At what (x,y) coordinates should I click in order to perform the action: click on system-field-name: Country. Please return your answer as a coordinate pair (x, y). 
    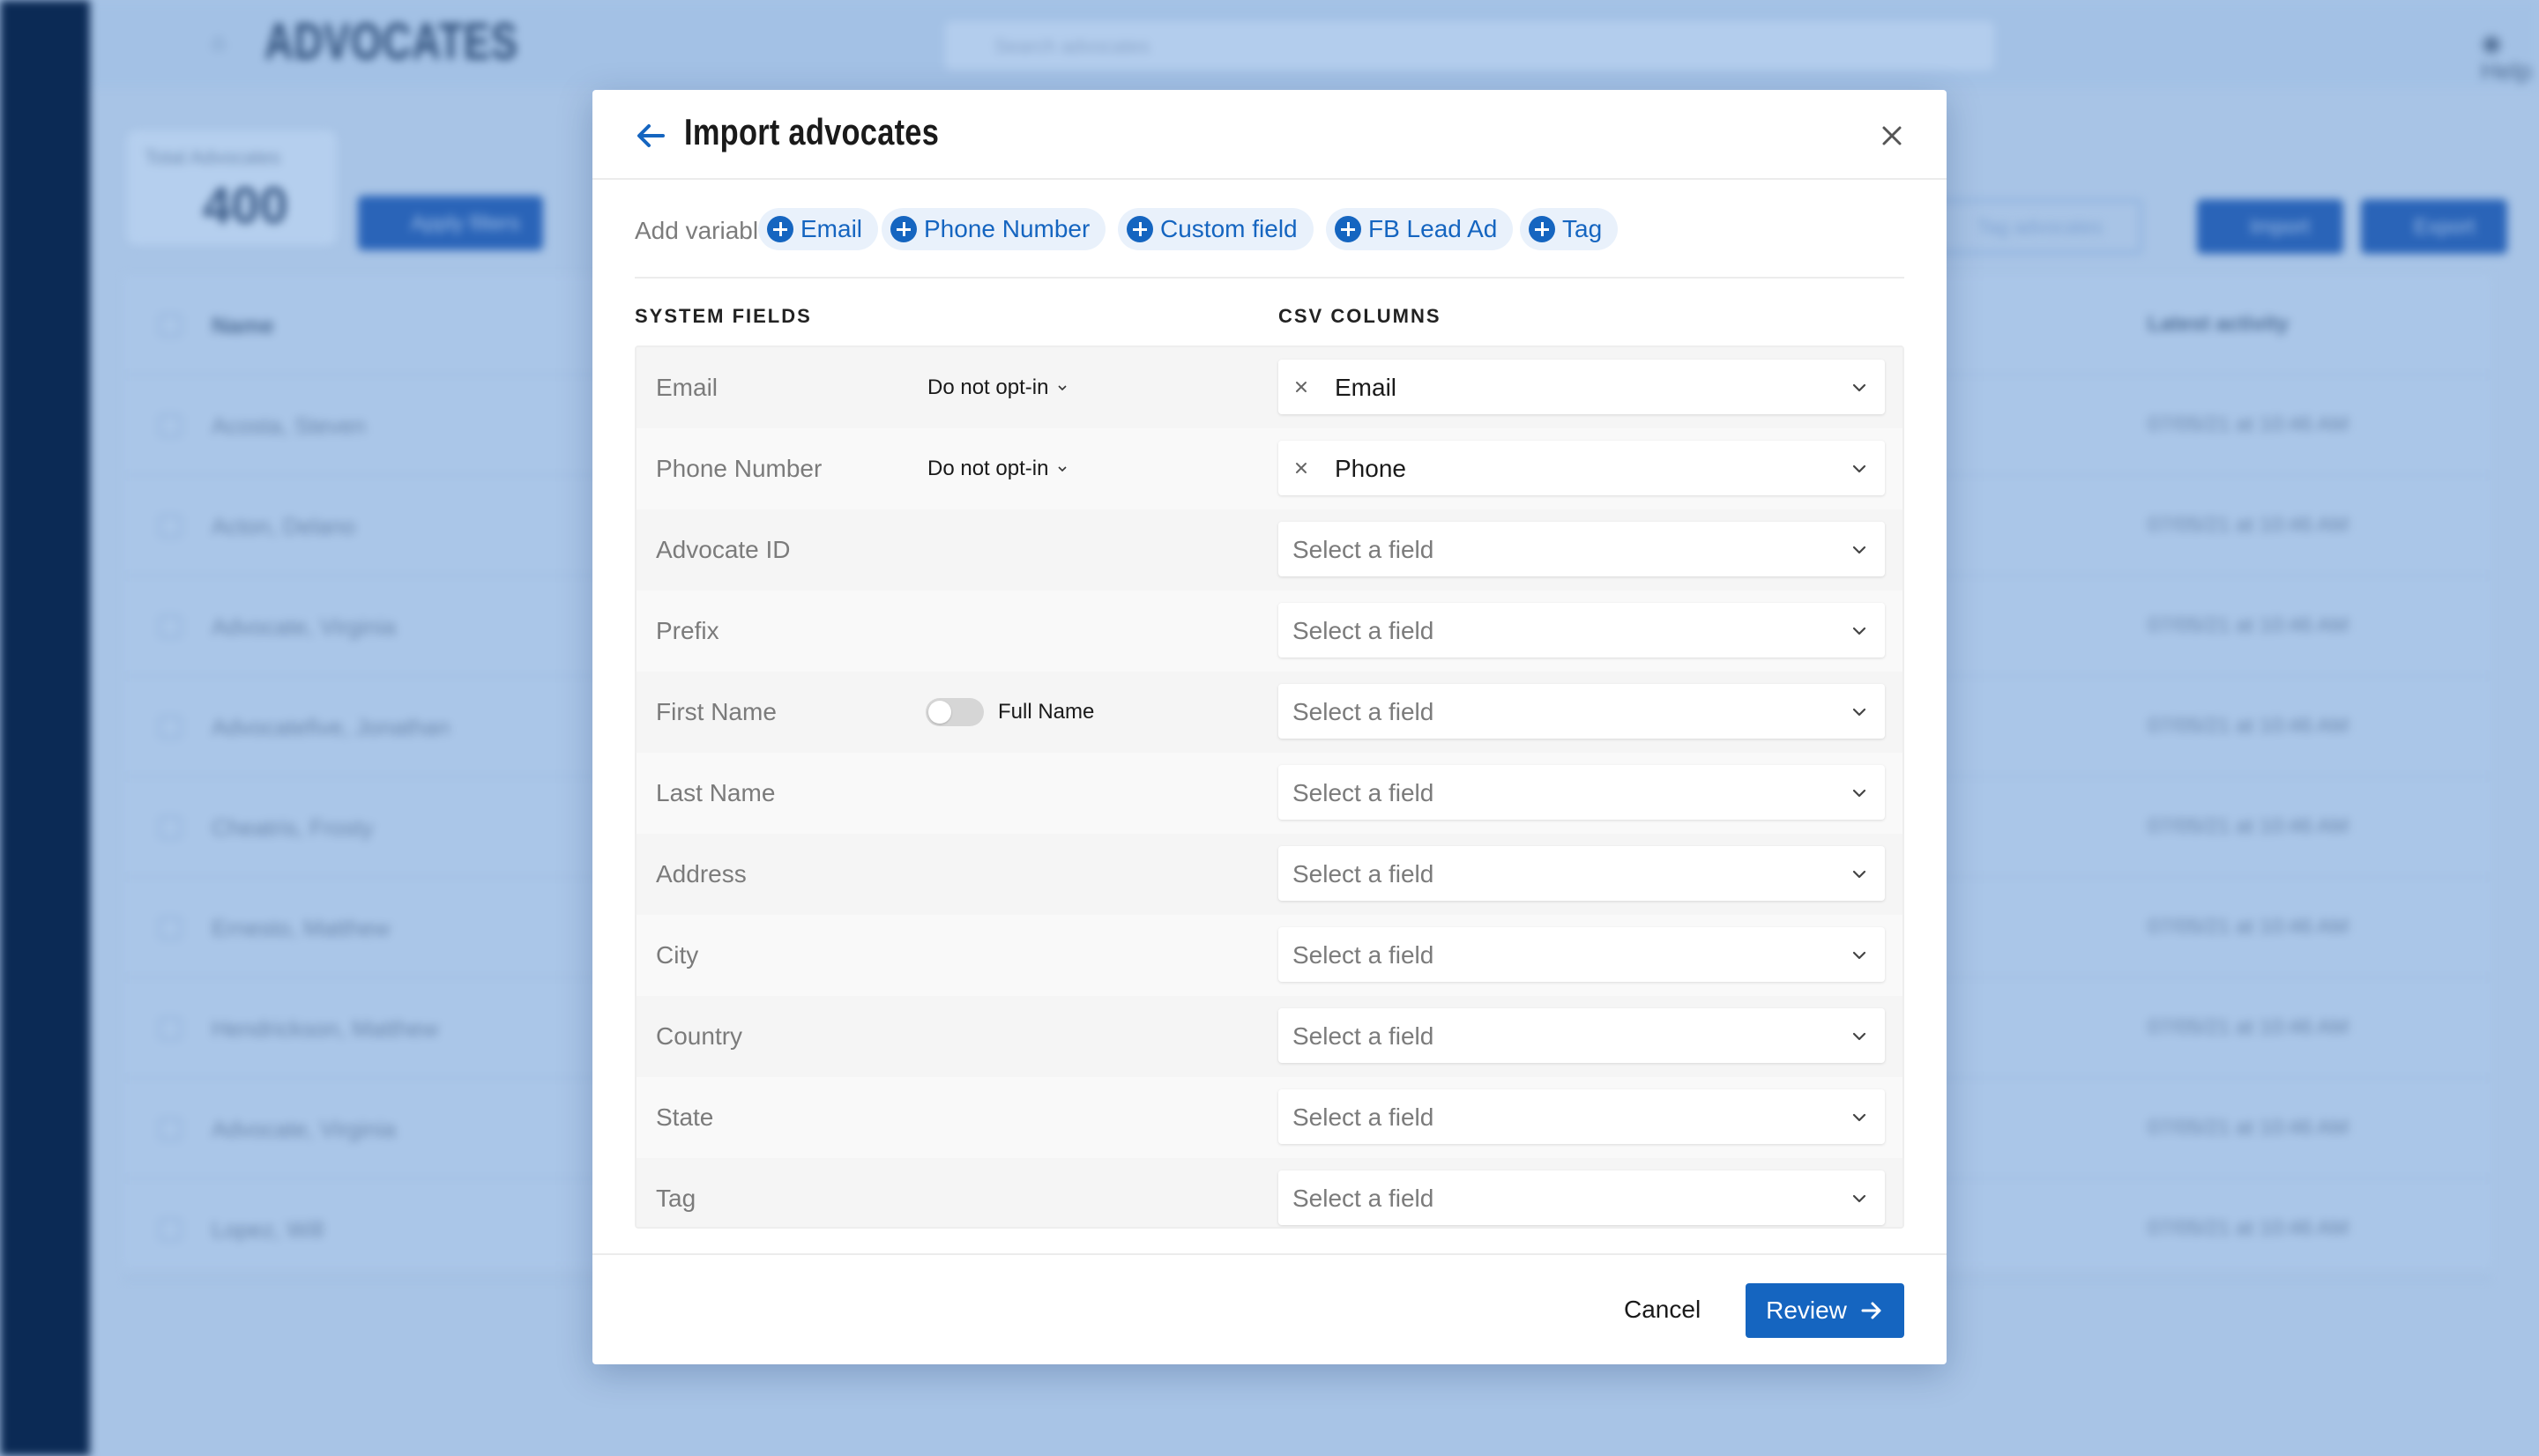
    Looking at the image, I should click on (699, 1036).